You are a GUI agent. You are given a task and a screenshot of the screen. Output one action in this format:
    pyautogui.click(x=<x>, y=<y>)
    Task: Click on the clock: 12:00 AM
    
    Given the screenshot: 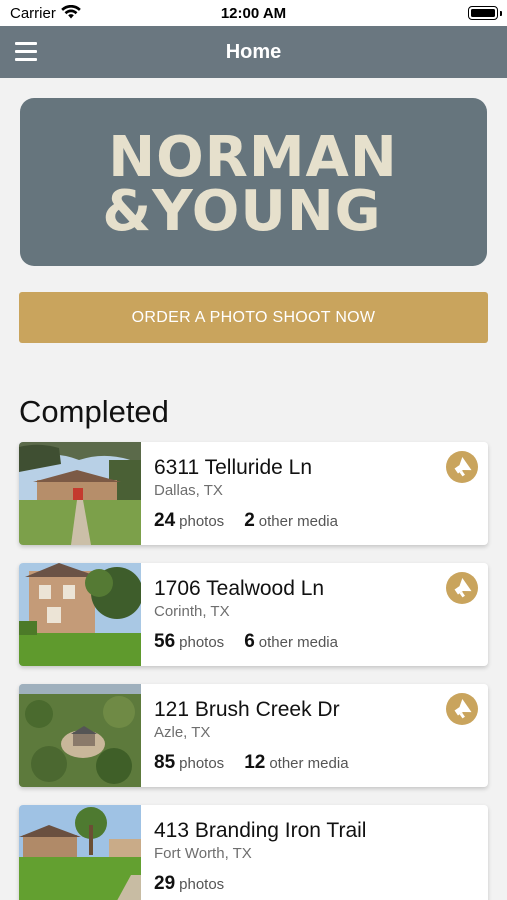 What is the action you would take?
    pyautogui.click(x=253, y=13)
    